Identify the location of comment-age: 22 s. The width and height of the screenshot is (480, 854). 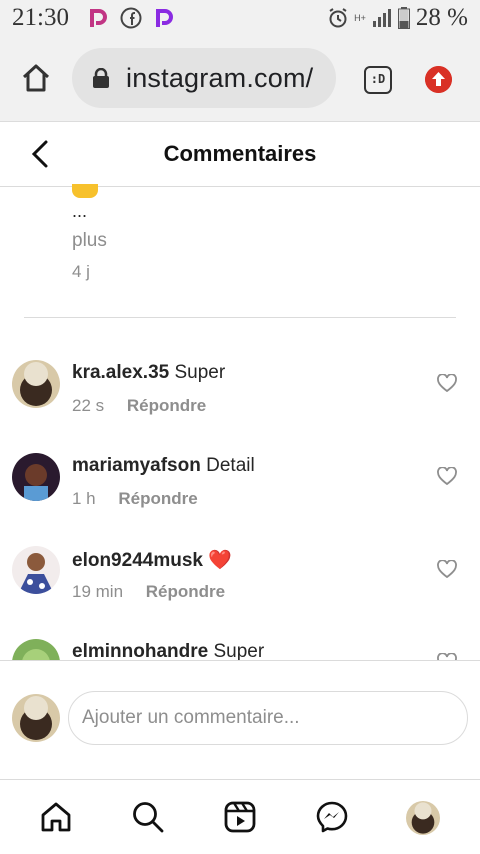
(88, 405).